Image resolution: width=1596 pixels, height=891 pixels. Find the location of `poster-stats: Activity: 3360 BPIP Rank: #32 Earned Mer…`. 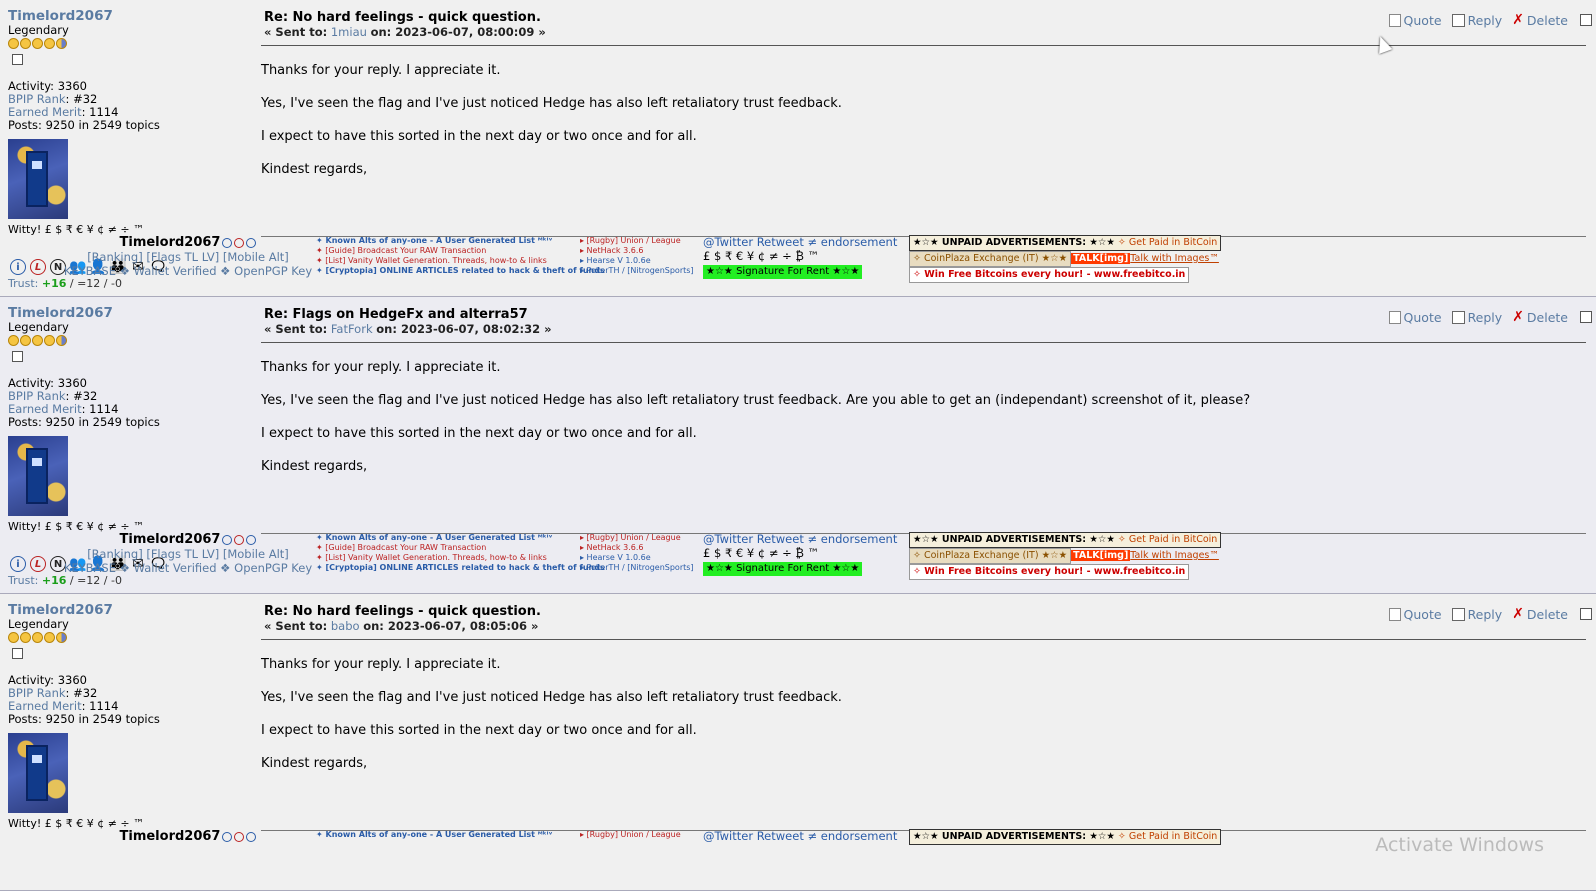

poster-stats: Activity: 3360 BPIP Rank: #32 Earned Mer… is located at coordinates (128, 403).